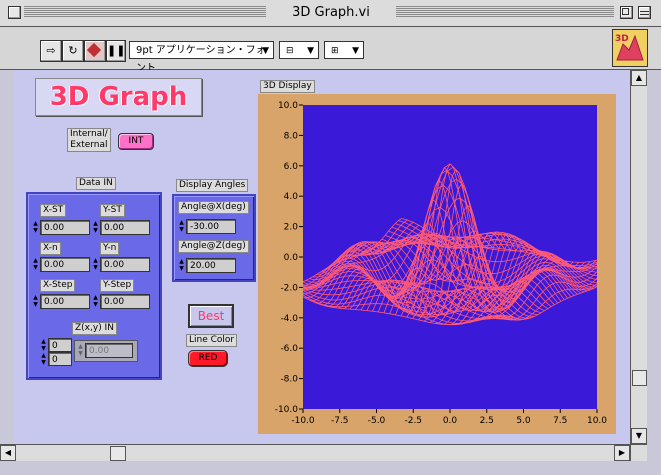 Image resolution: width=661 pixels, height=475 pixels. Describe the element at coordinates (639, 436) in the screenshot. I see `scroll-down-arrow-icon: ▼` at that location.